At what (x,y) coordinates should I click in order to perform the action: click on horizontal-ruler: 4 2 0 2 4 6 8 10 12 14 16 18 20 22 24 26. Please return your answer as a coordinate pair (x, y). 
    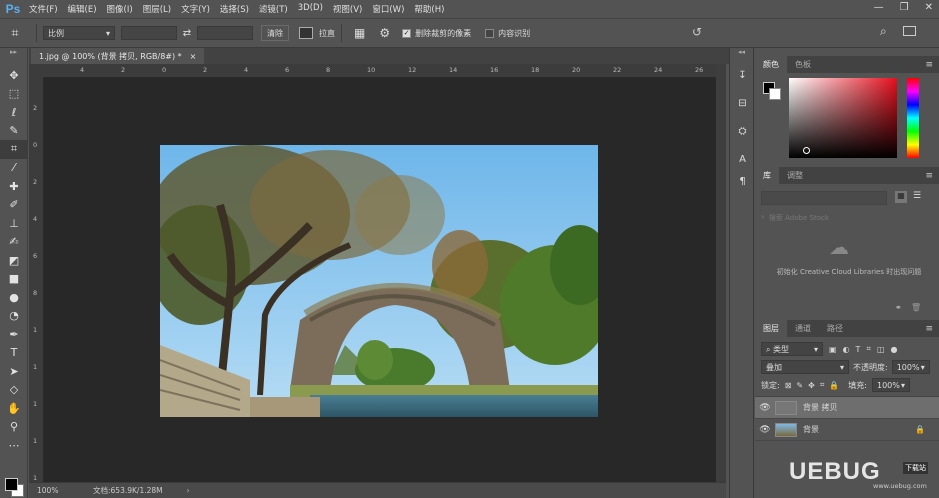
    Looking at the image, I should click on (380, 71).